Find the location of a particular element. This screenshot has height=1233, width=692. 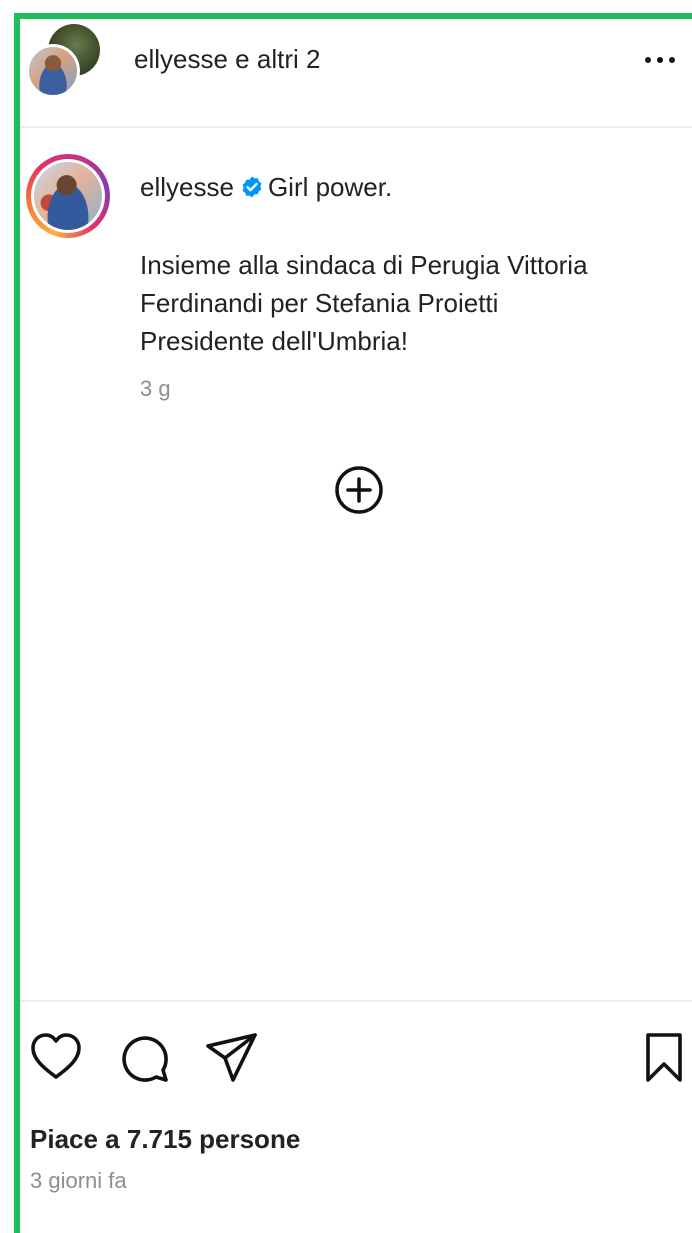

verified-badge-icon is located at coordinates (252, 187).